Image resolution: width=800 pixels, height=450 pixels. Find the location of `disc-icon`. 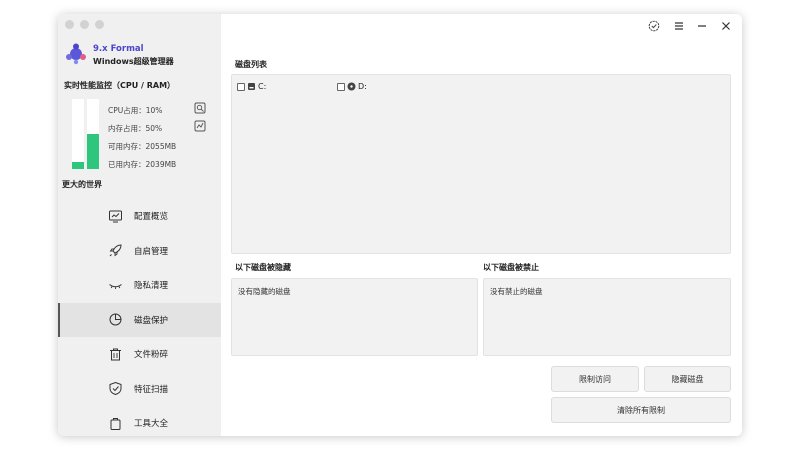

disc-icon is located at coordinates (351, 86).